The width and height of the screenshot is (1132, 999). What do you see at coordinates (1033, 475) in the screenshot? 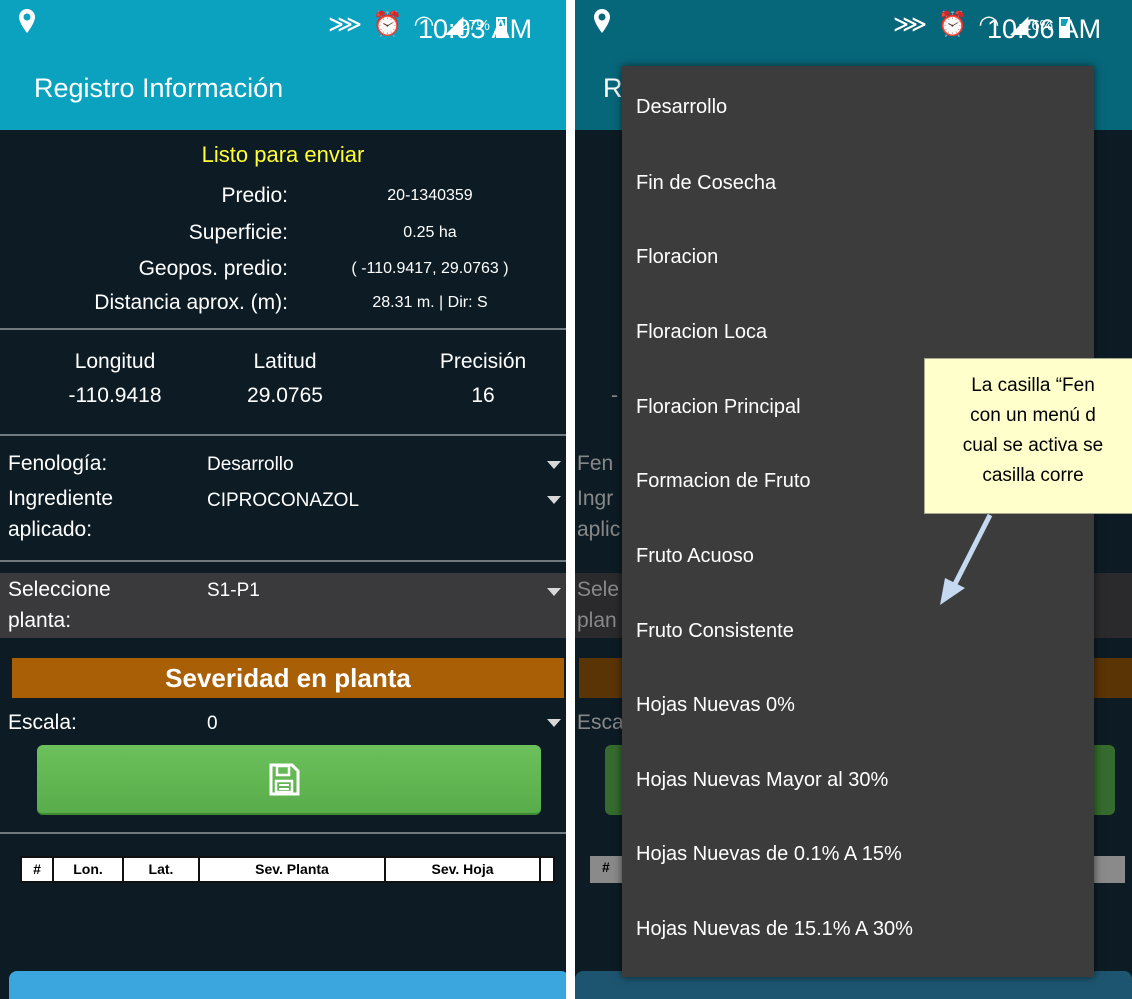
I see `callout-text: casilla corre` at bounding box center [1033, 475].